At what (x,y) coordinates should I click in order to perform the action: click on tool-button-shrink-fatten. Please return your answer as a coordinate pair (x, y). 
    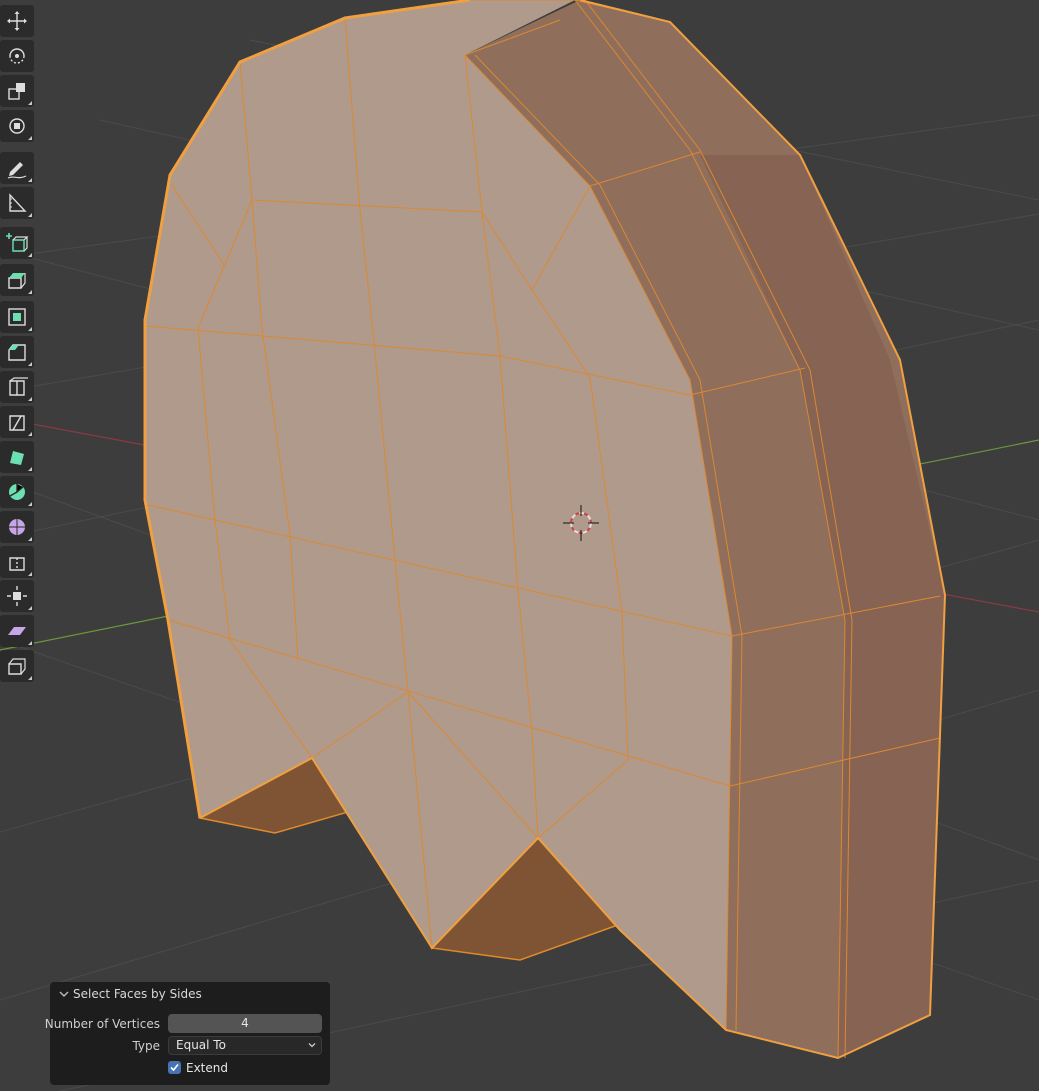
    Looking at the image, I should click on (17, 596).